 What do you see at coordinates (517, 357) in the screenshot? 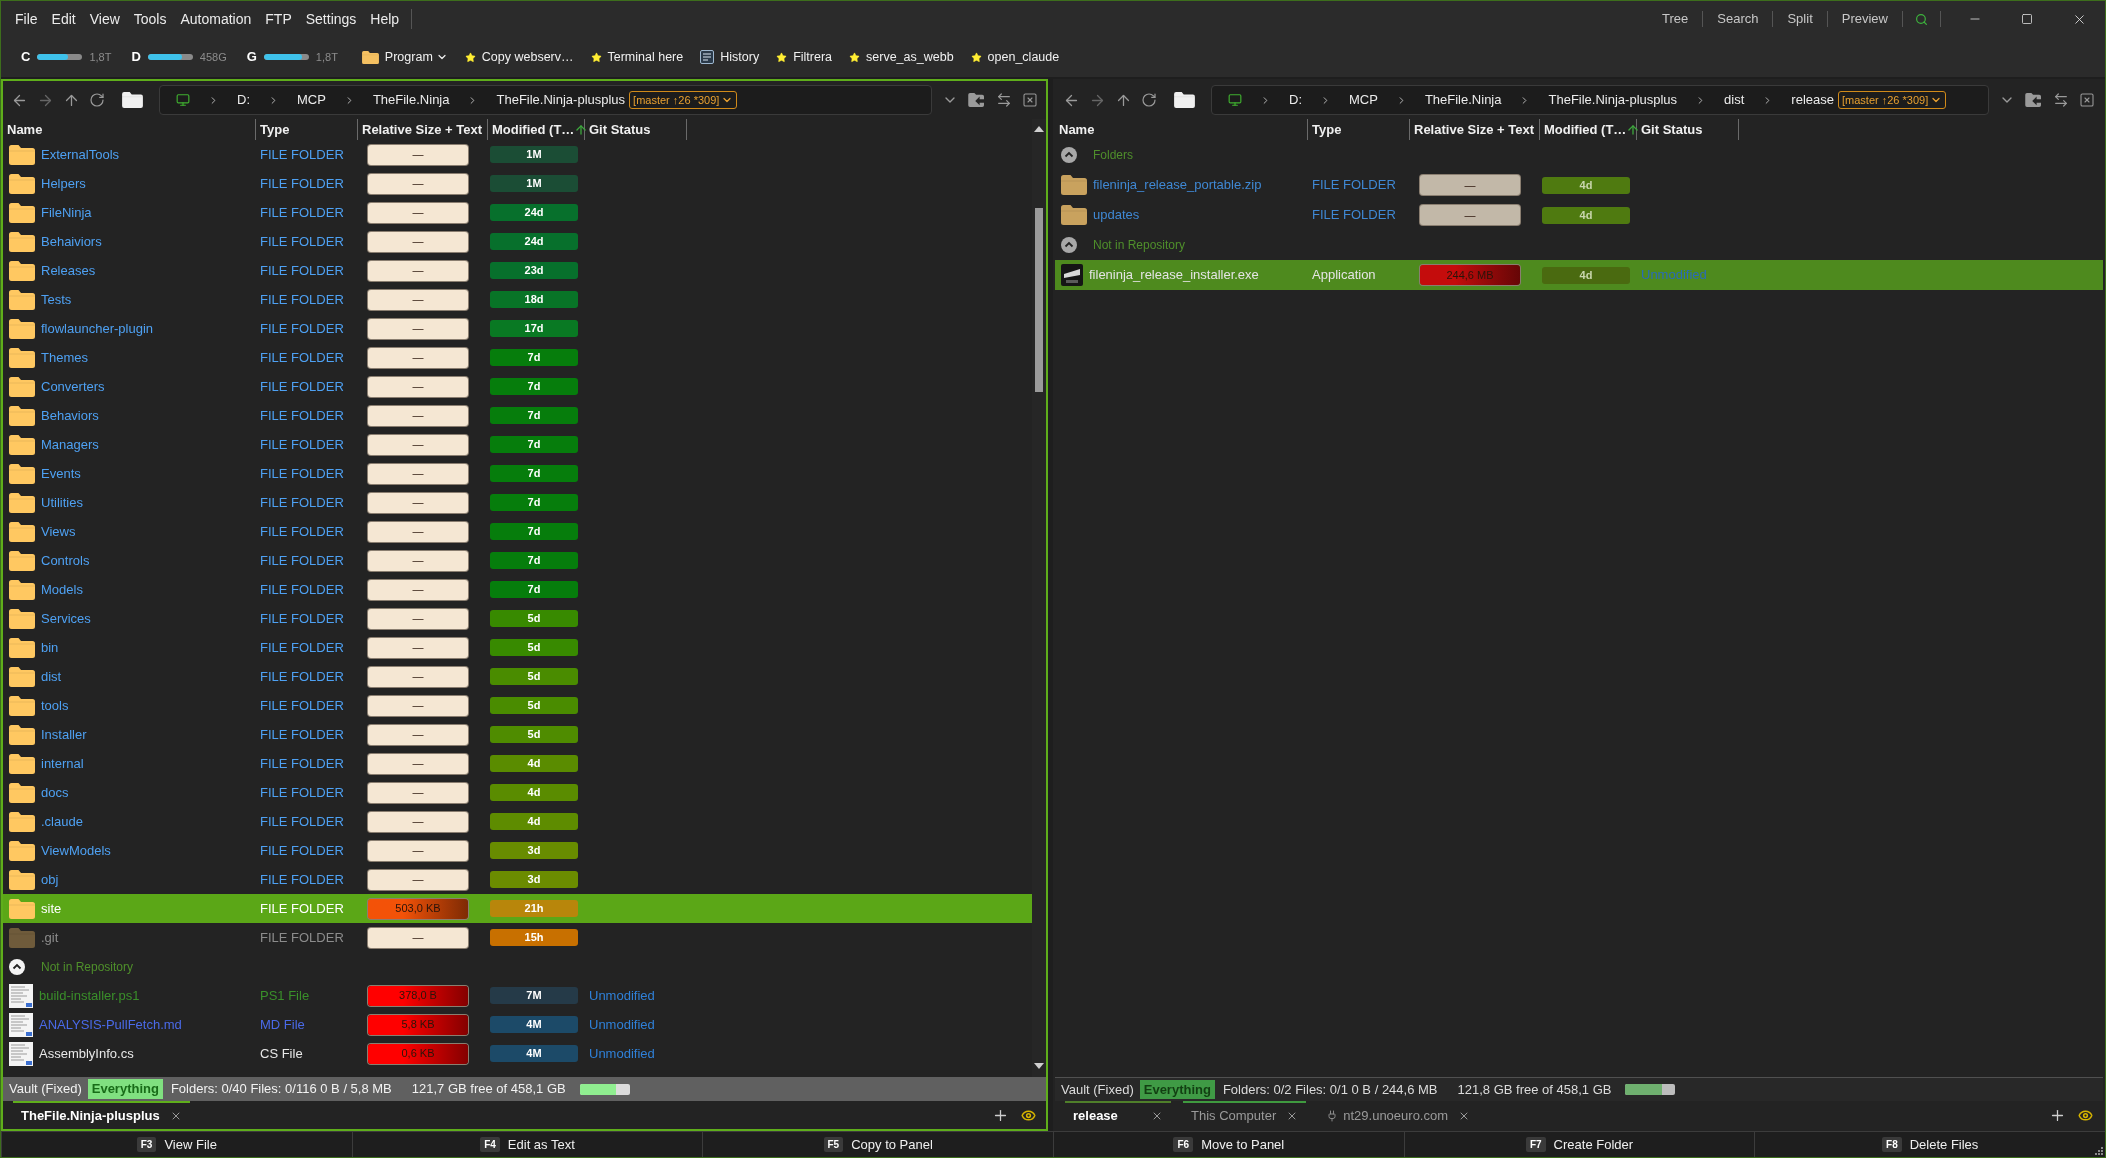
I see `file-row: Themes FILE FOLDER — 7d` at bounding box center [517, 357].